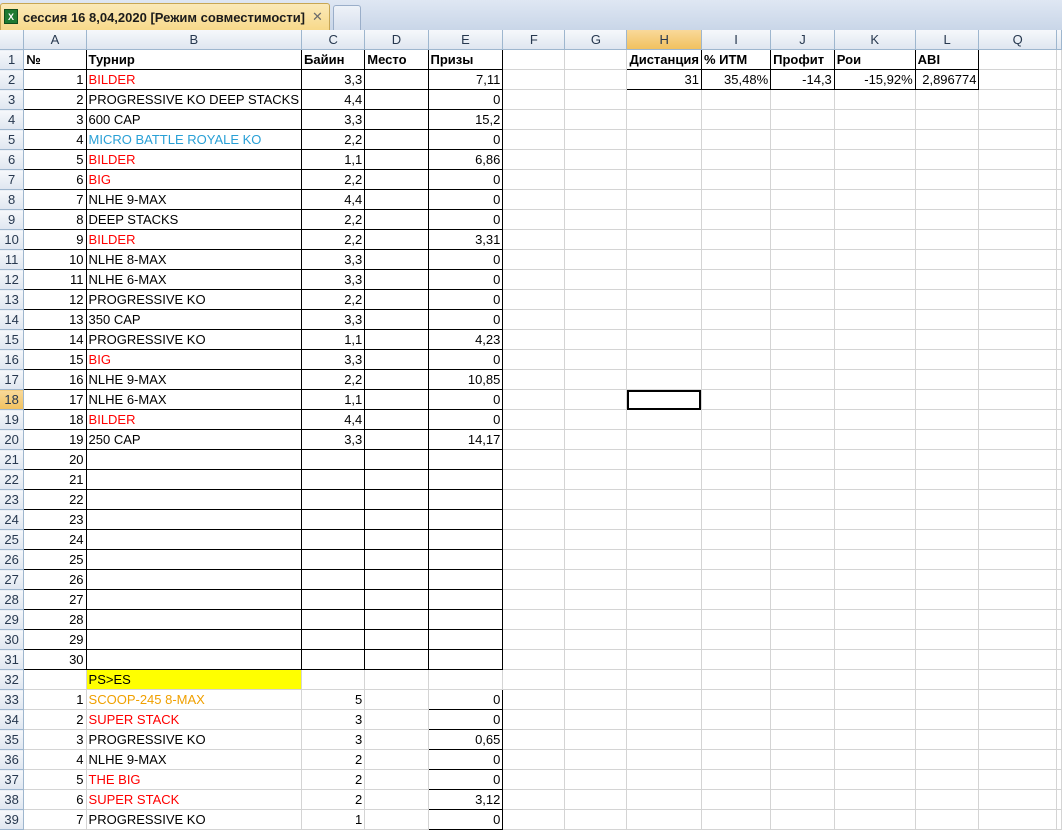  Describe the element at coordinates (736, 239) in the screenshot. I see `cell-i10` at that location.